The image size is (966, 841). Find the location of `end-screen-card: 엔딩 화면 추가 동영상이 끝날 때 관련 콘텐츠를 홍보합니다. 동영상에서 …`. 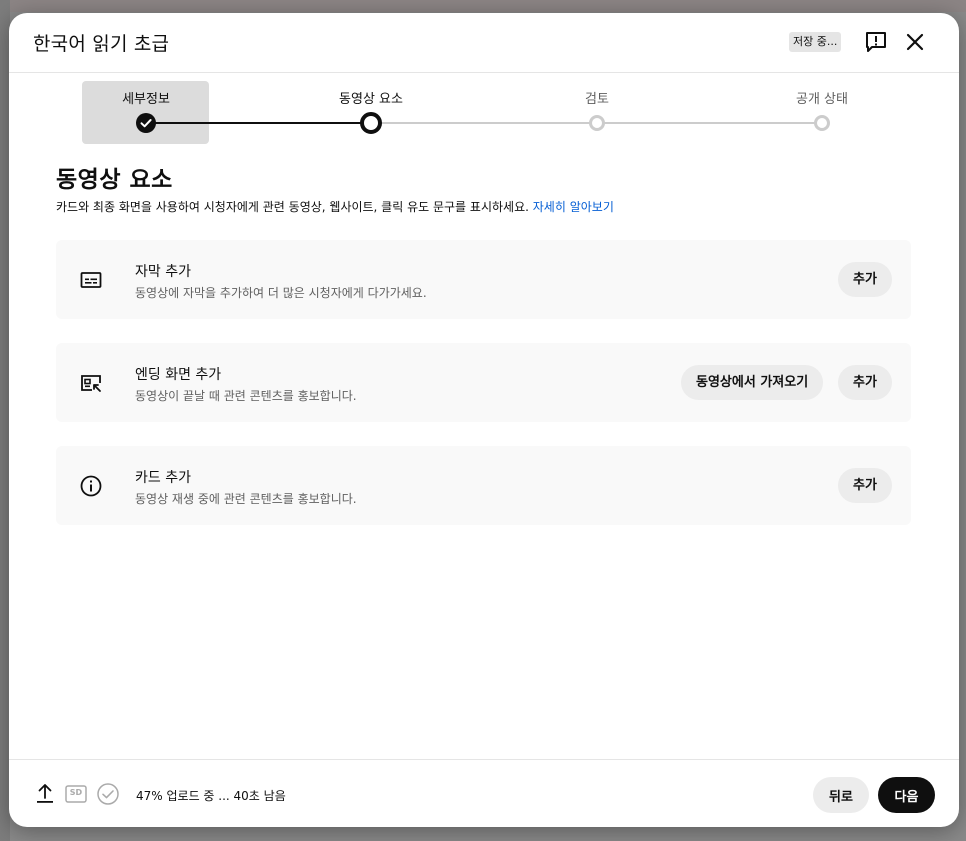

end-screen-card: 엔딩 화면 추가 동영상이 끝날 때 관련 콘텐츠를 홍보합니다. 동영상에서 … is located at coordinates (483, 382).